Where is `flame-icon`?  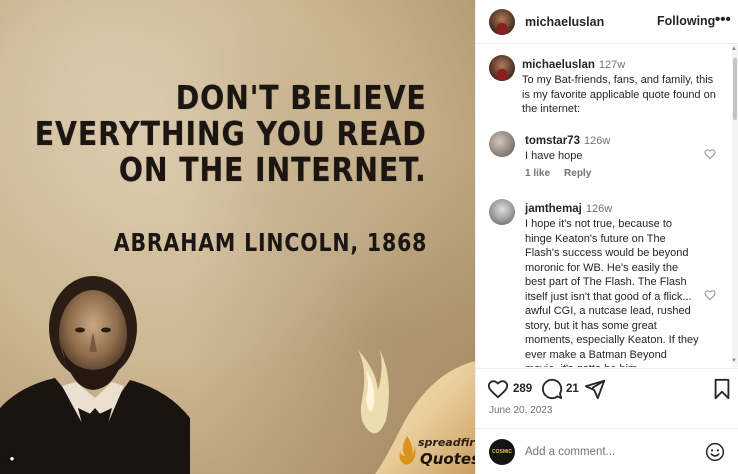
flame-icon is located at coordinates (407, 450).